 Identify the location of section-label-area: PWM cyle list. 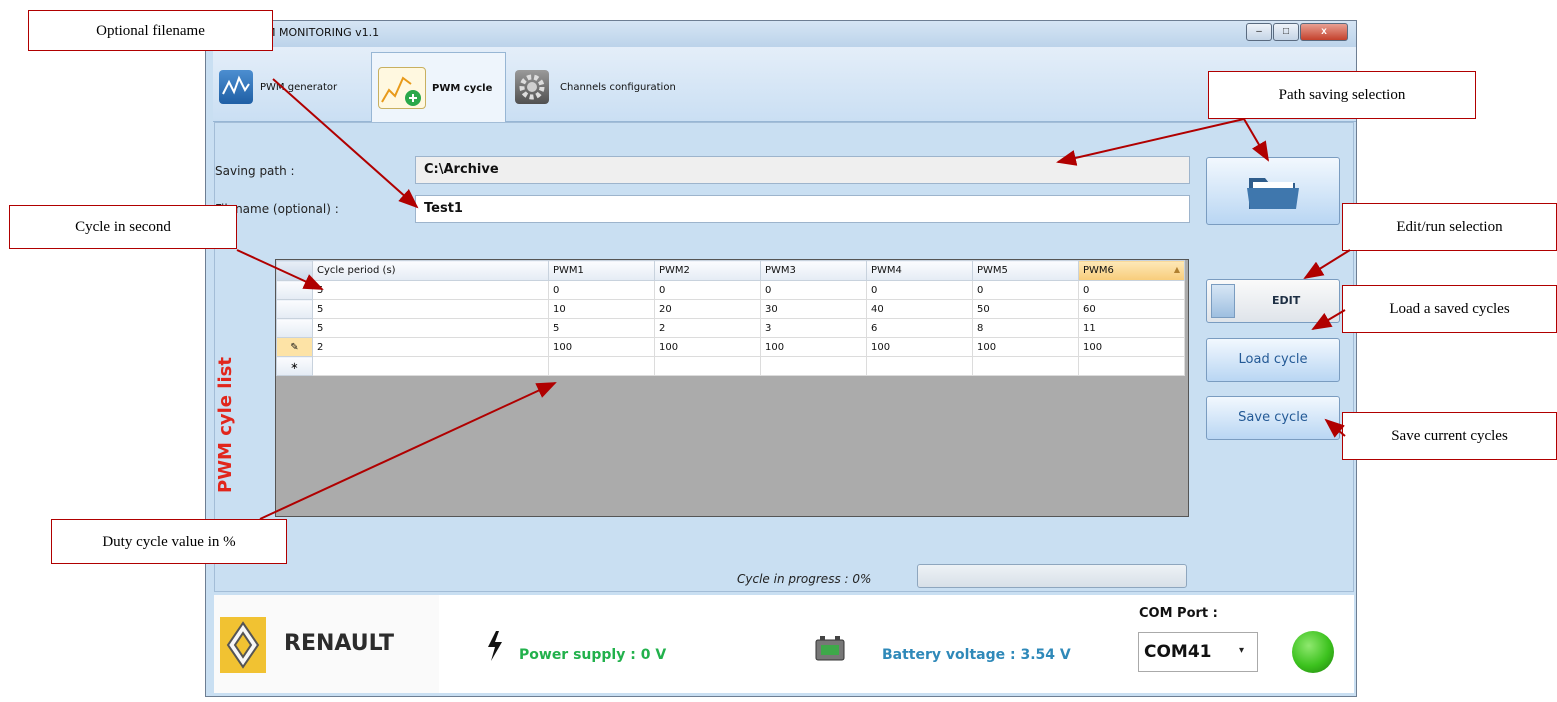
(239, 423).